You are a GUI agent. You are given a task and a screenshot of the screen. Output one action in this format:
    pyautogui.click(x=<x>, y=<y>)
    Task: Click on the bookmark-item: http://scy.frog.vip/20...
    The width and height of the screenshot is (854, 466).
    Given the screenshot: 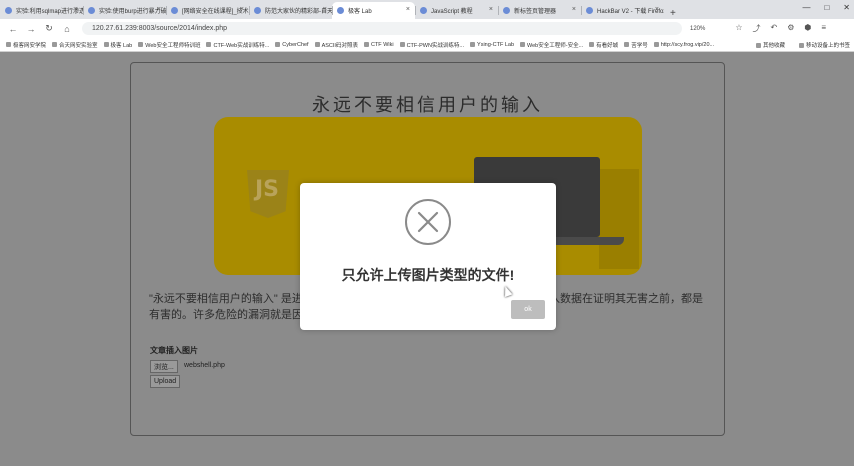 What is the action you would take?
    pyautogui.click(x=684, y=44)
    